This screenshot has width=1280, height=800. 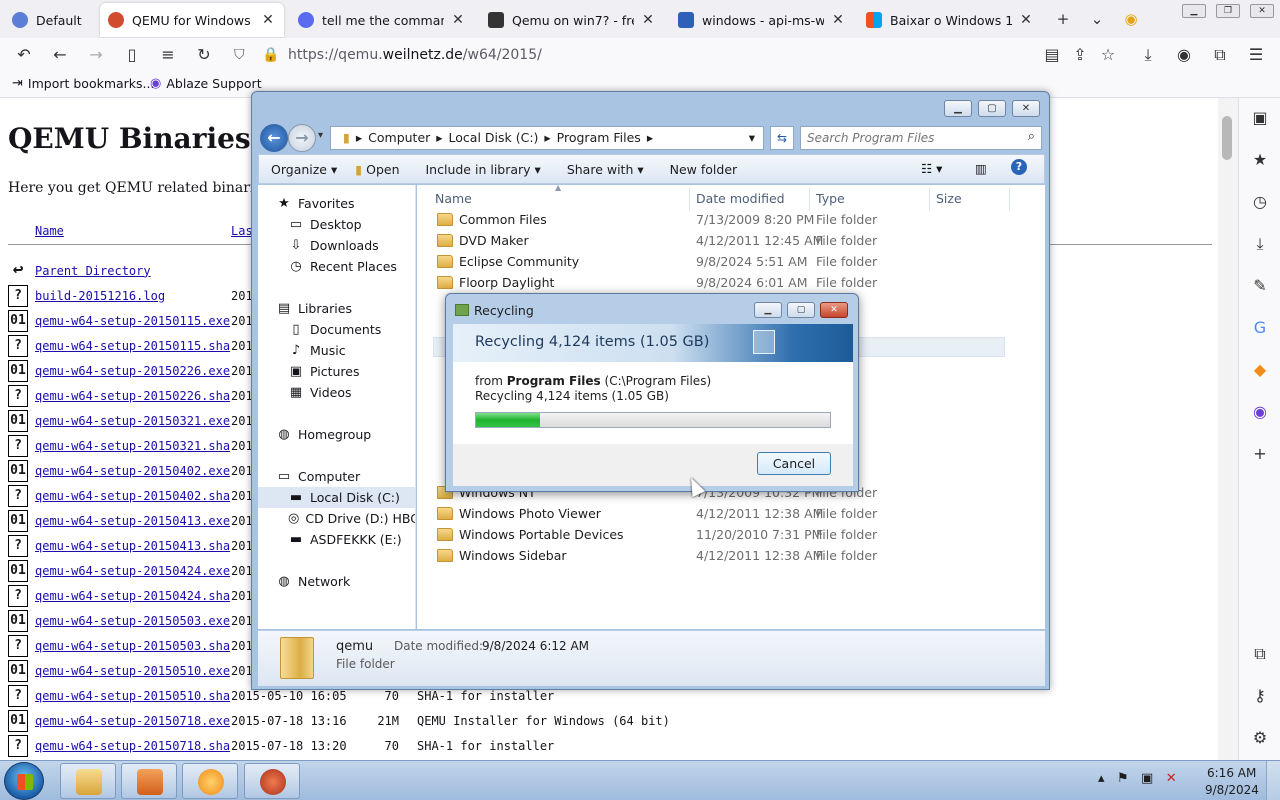 I want to click on file-link: qemu-w64-setup-20150503.exe, so click(x=133, y=621).